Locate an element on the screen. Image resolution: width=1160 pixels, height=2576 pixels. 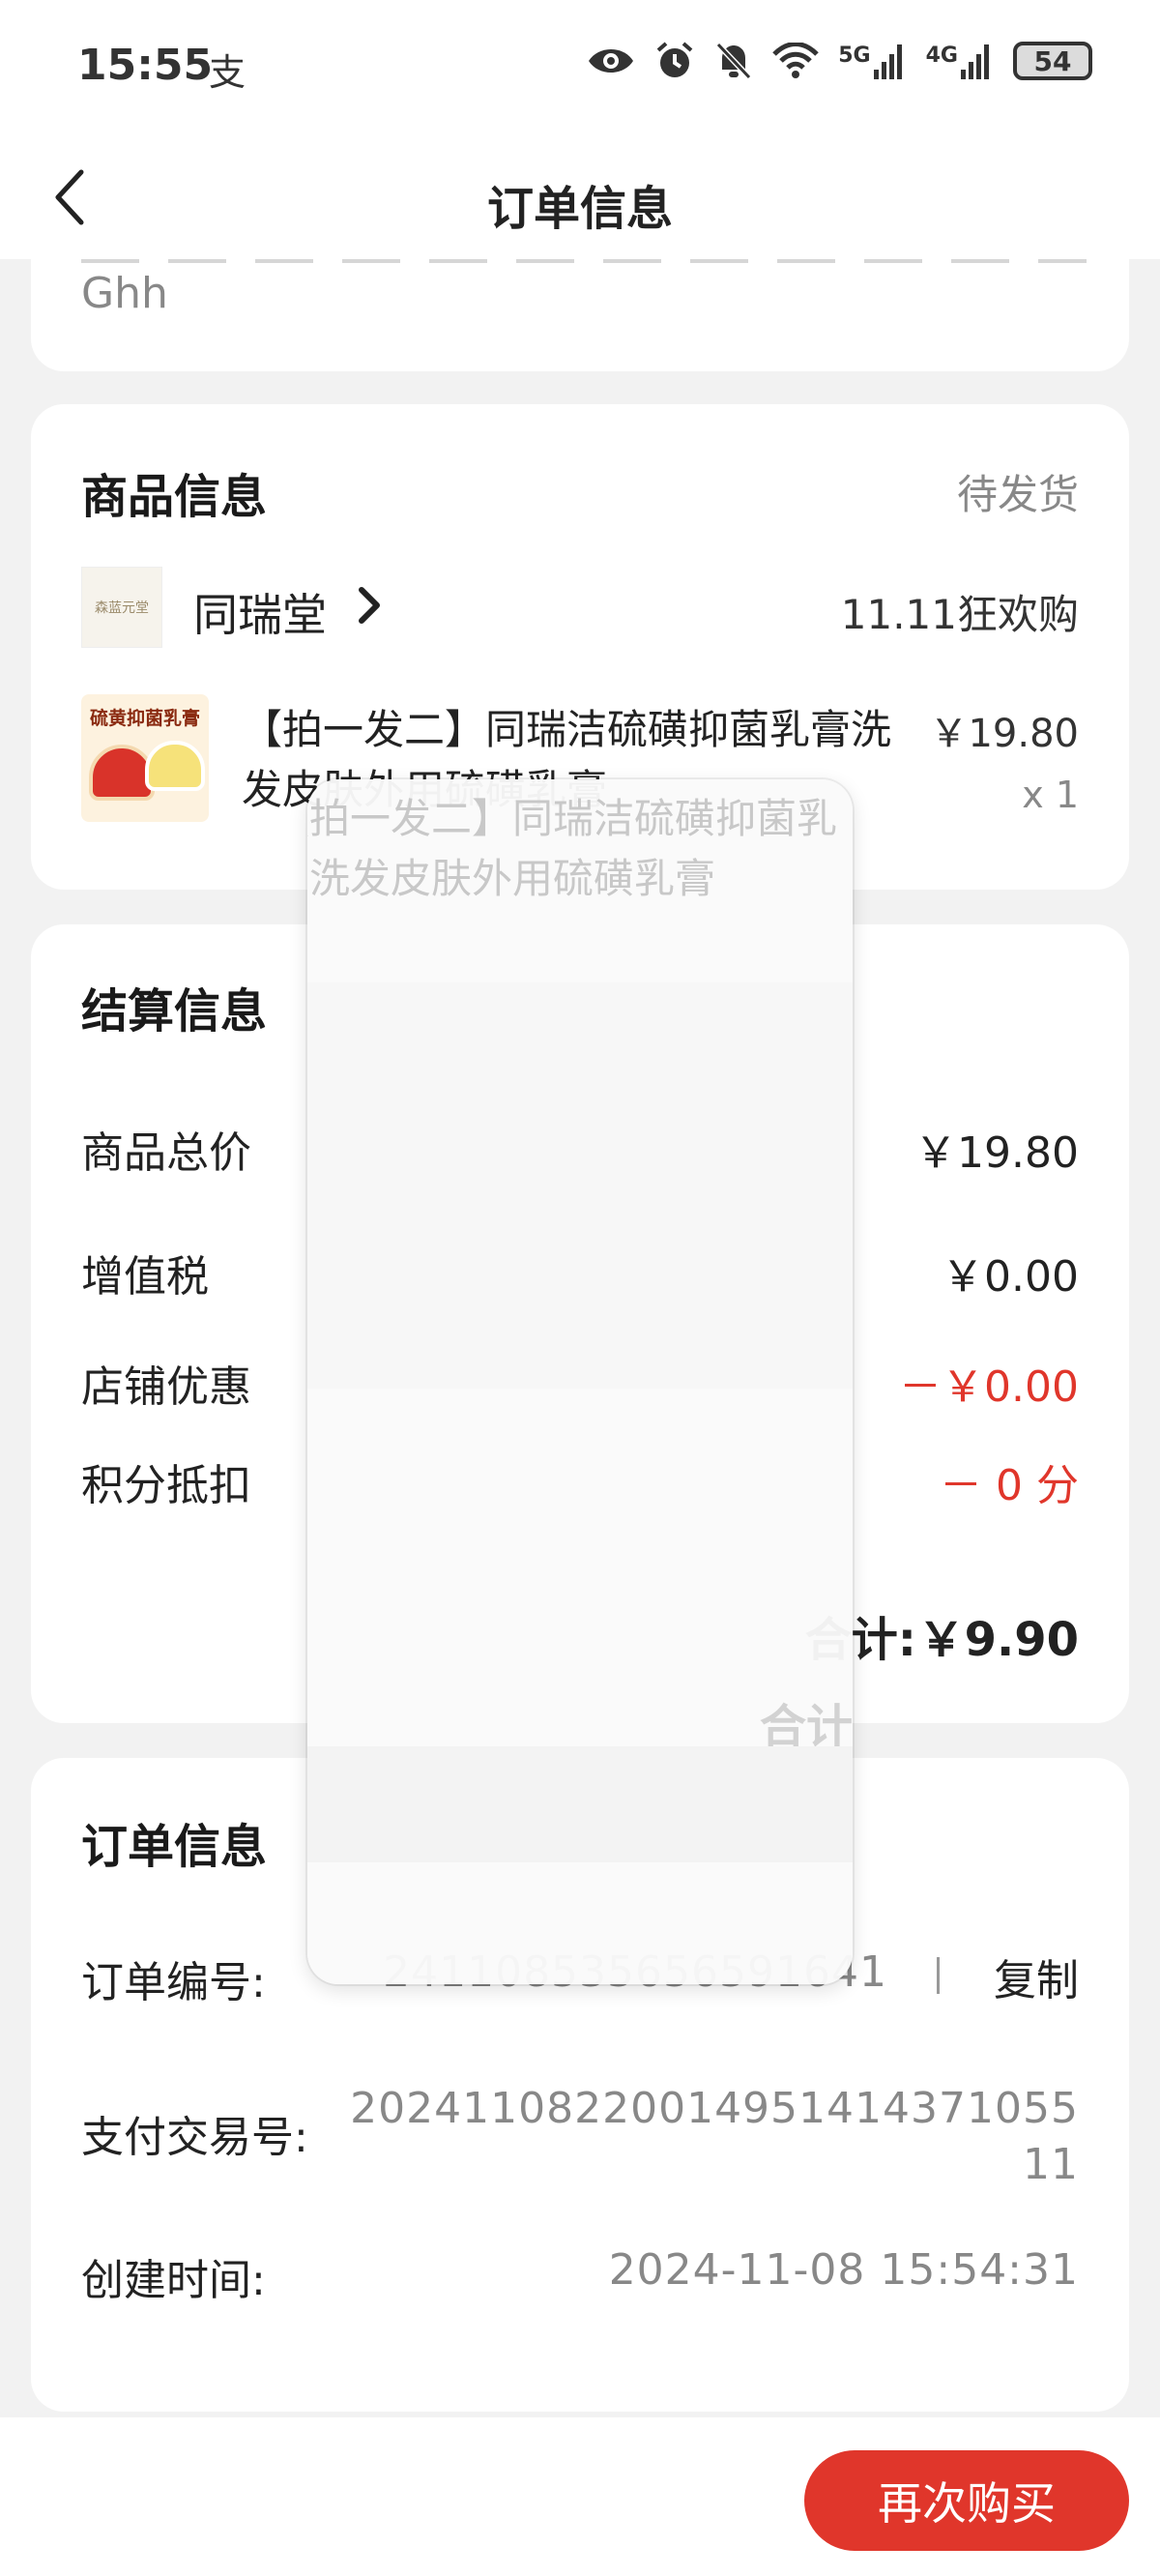
battery-icon: 54 is located at coordinates (1053, 61).